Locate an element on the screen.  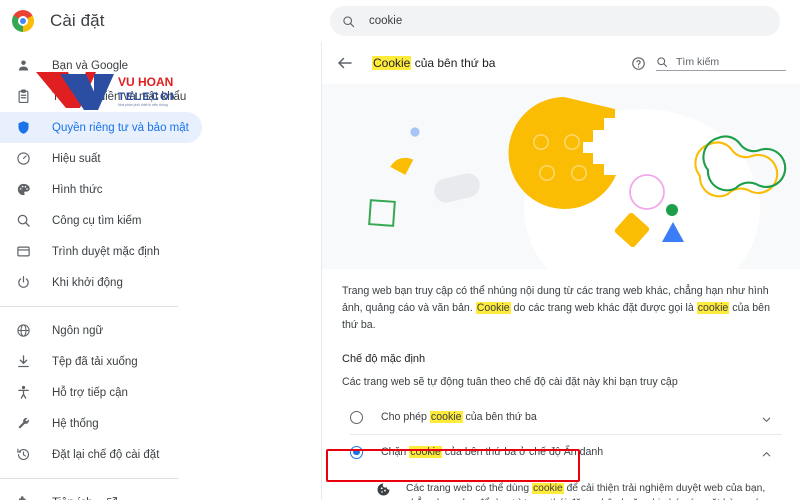
intro-part2: do các trang web khác đặt được gọi là is located at coordinates (603, 308).